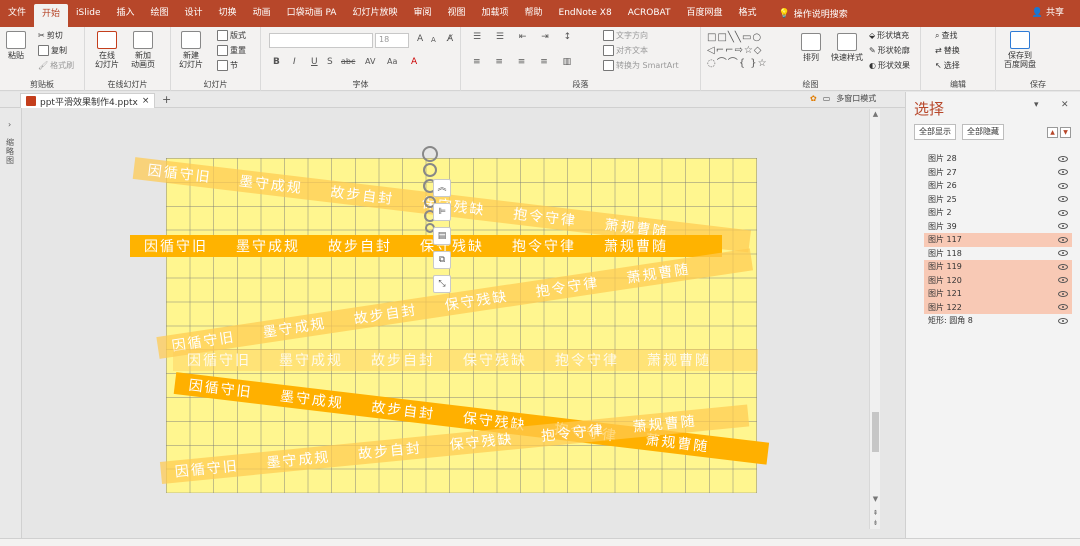  What do you see at coordinates (191, 50) in the screenshot?
I see `new-slide-button: 新建 幻灯片` at bounding box center [191, 50].